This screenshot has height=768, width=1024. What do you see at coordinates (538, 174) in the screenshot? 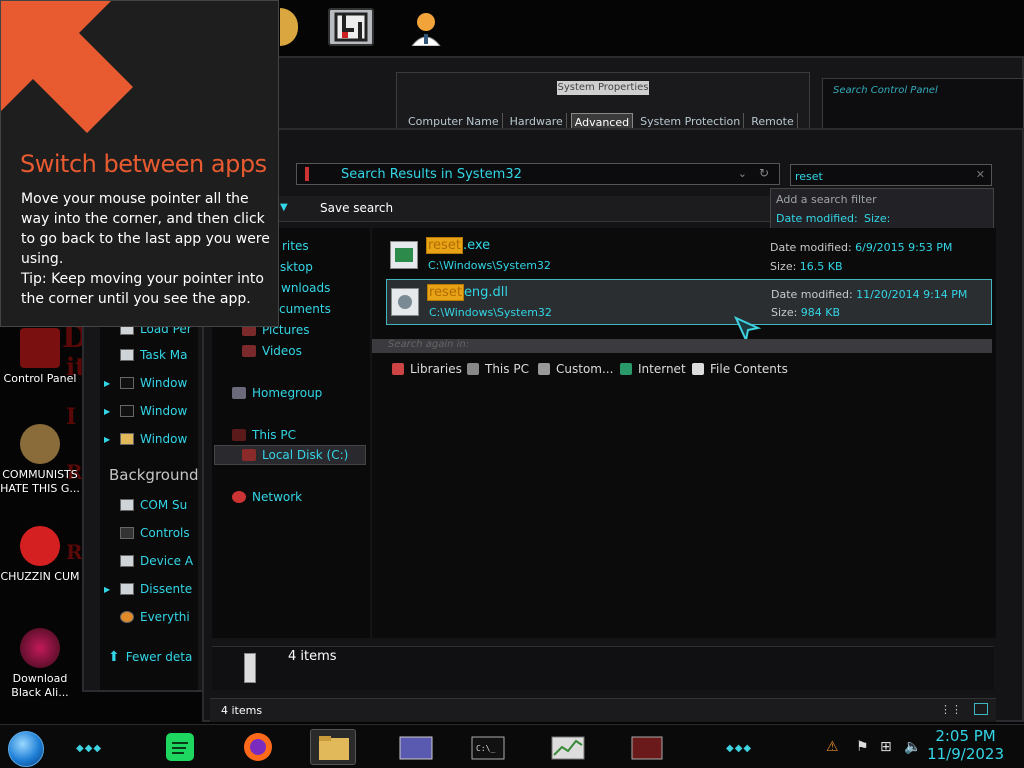
I see `address-bar: Search Results in System32 ⌄ ↻` at bounding box center [538, 174].